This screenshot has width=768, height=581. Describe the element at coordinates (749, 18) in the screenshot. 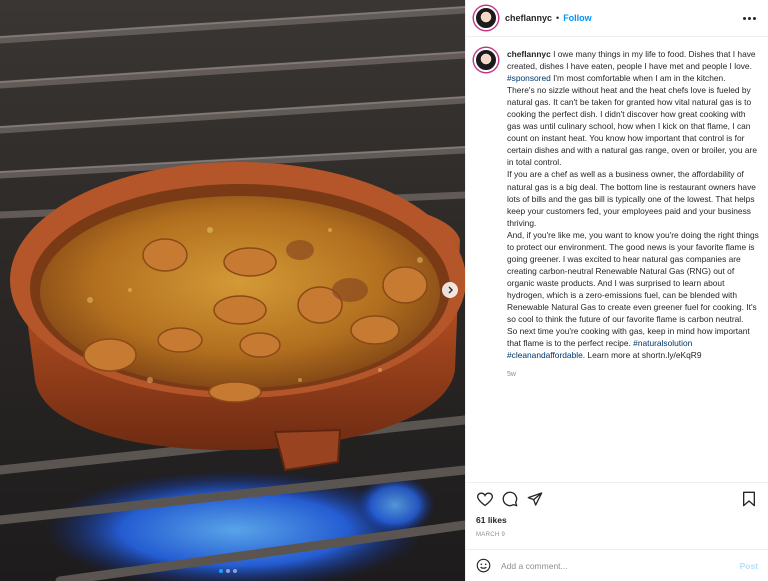

I see `more-options-icon` at that location.